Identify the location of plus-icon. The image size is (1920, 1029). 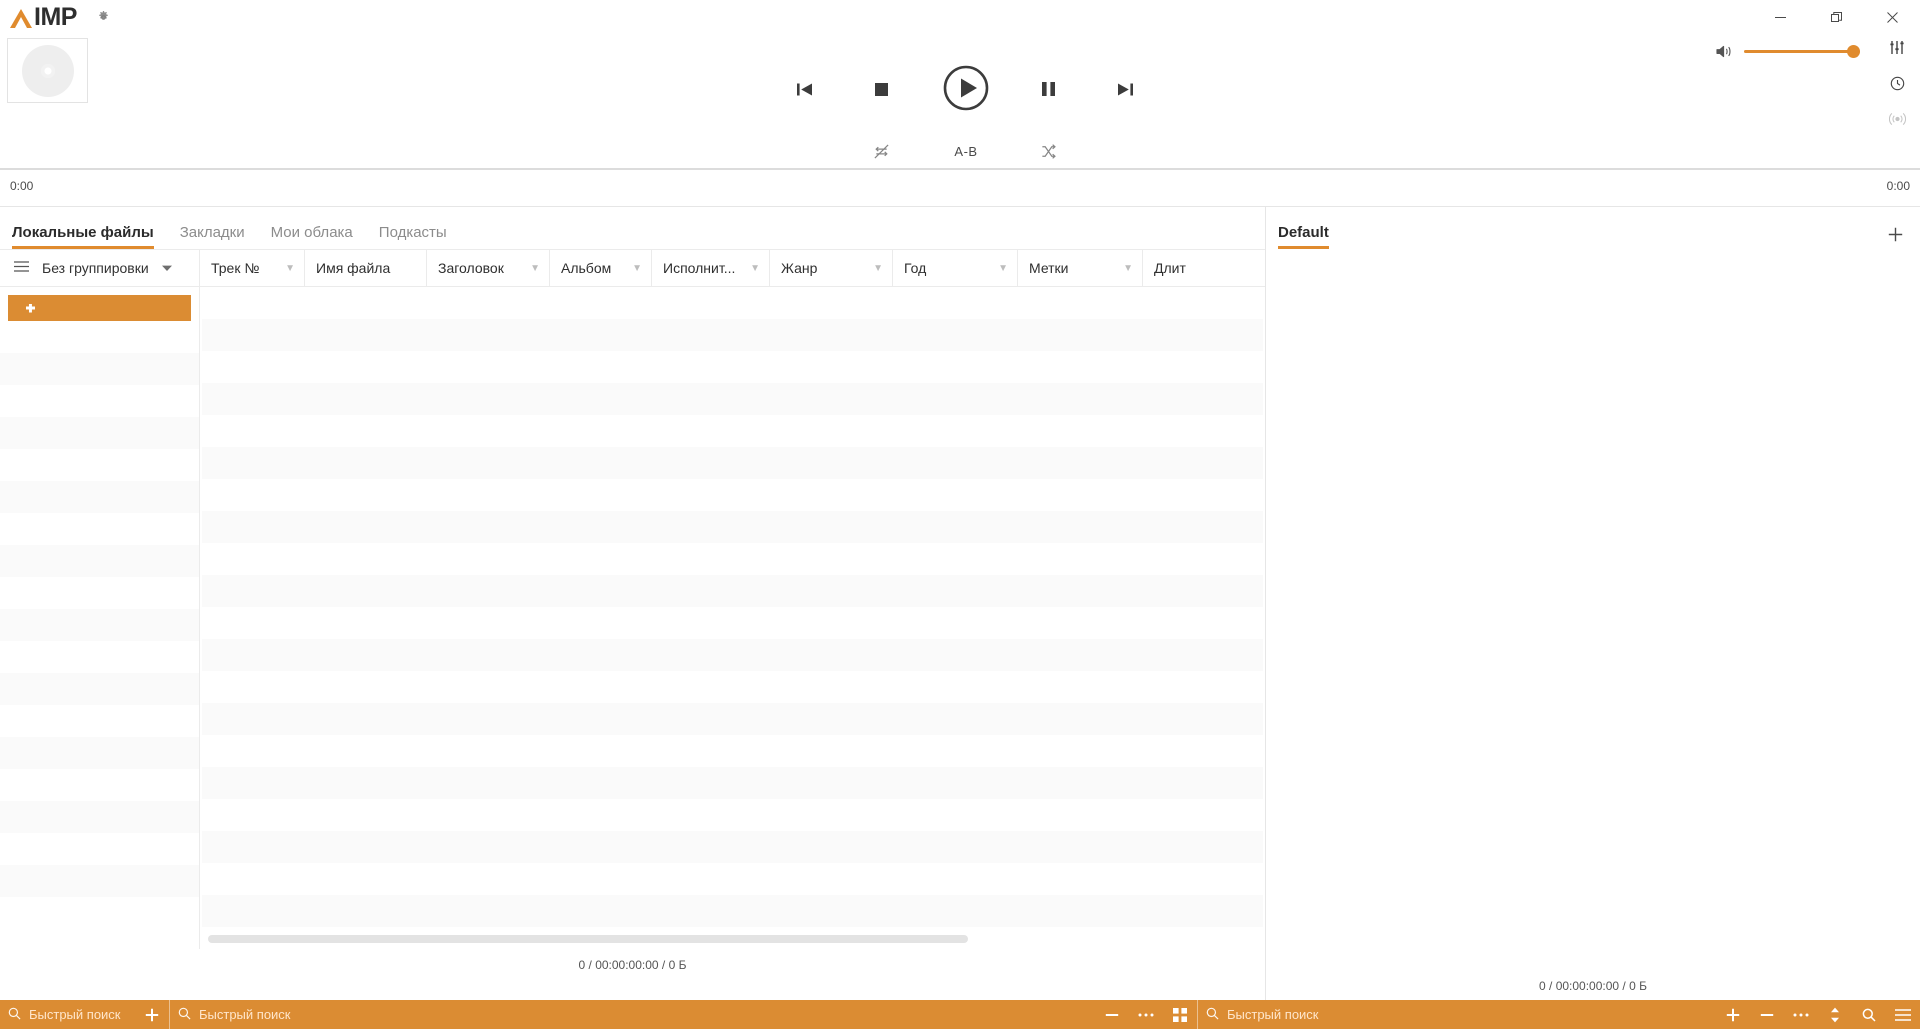
(1733, 1014).